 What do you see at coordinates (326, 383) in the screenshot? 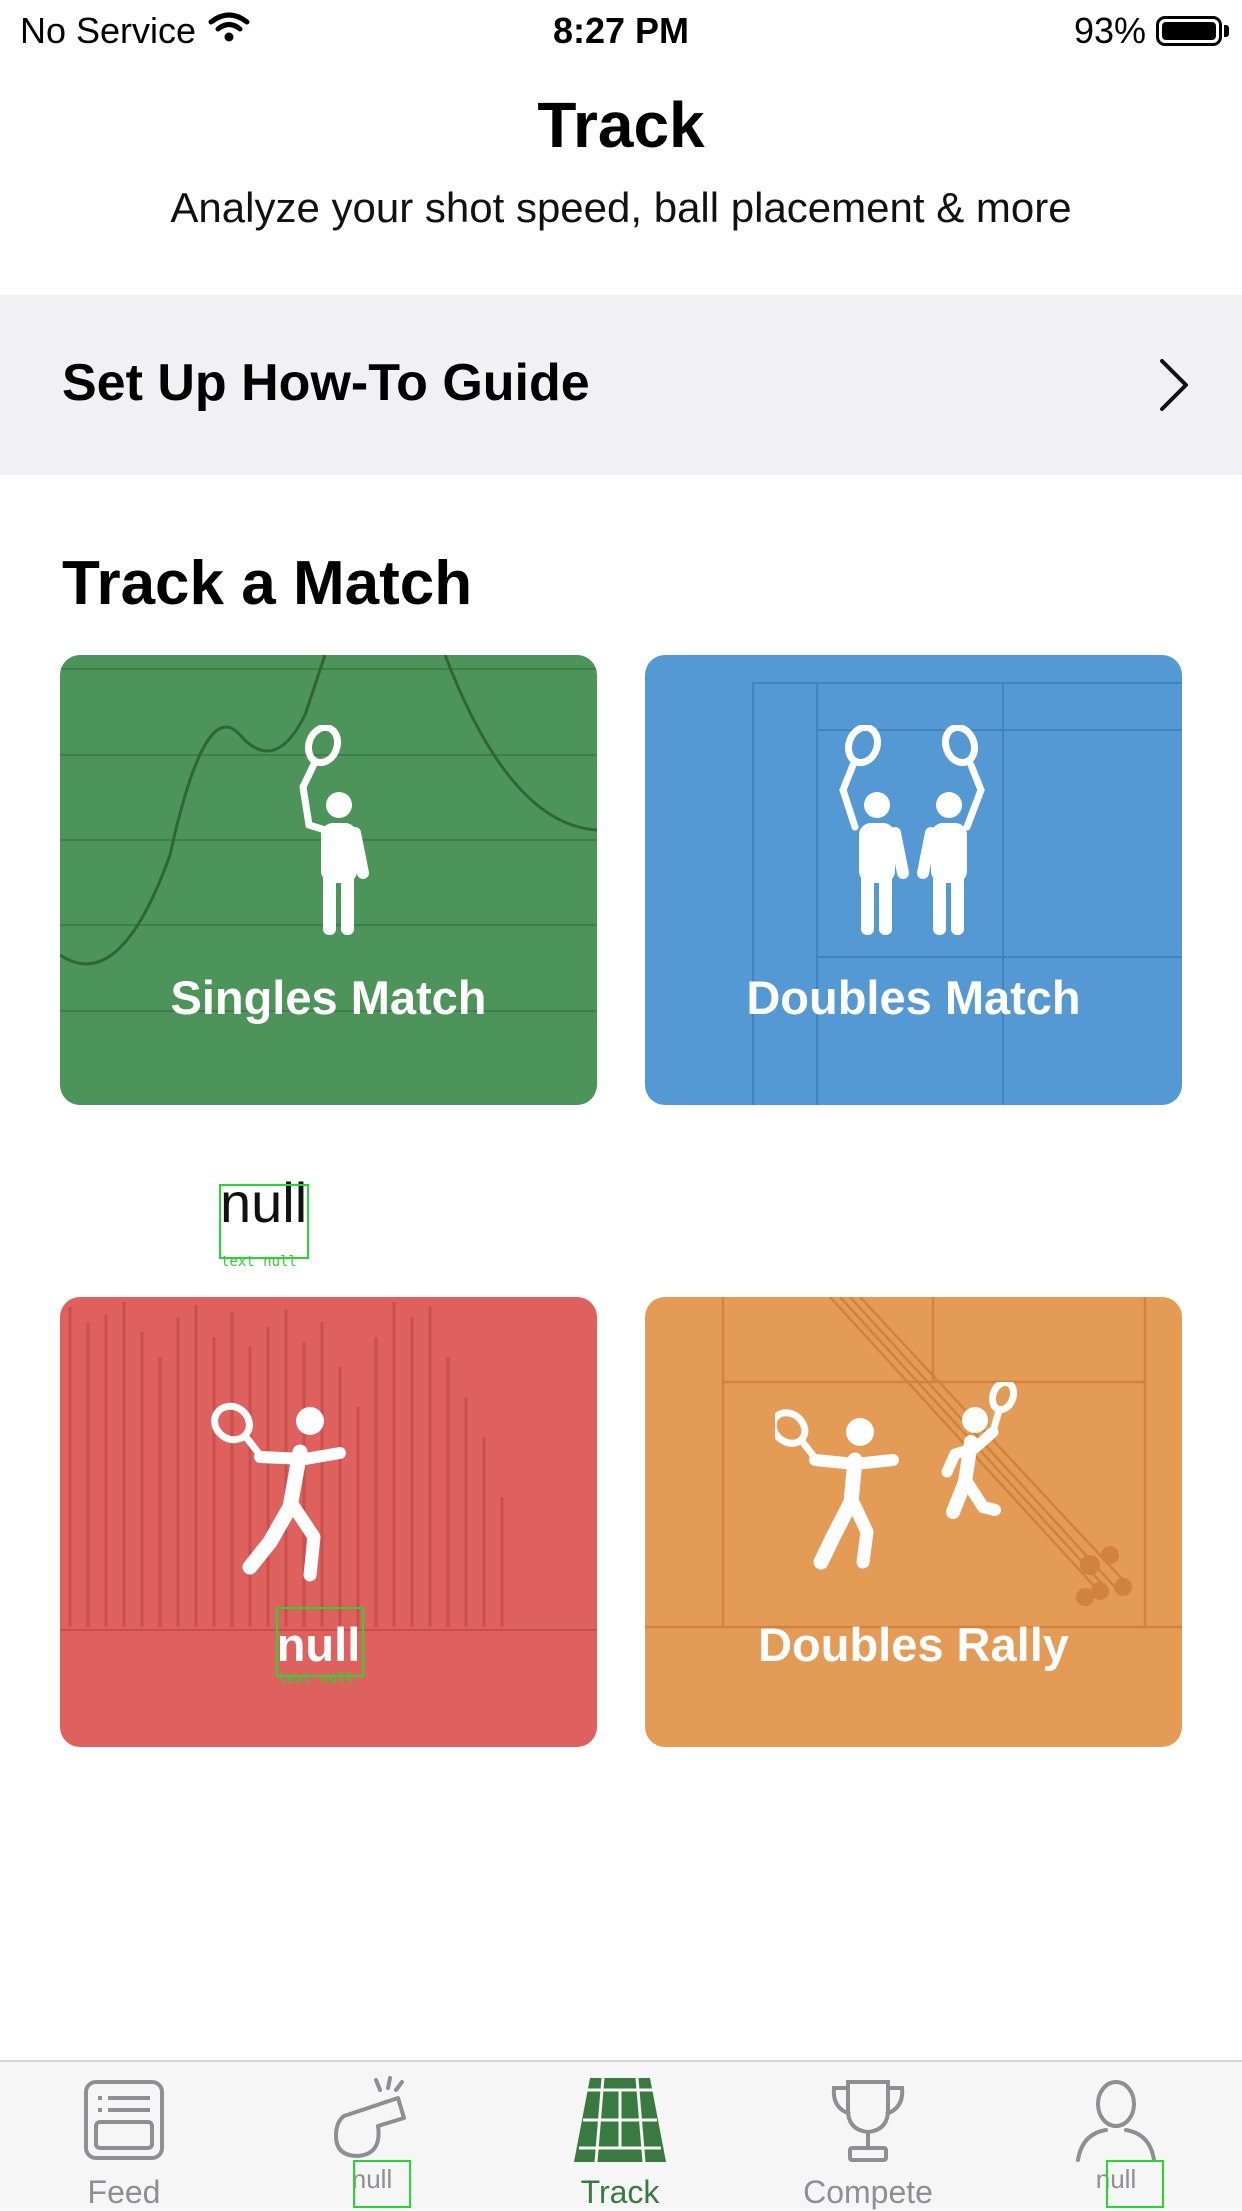
I see `setup-guide-label: Set Up How-To Guide` at bounding box center [326, 383].